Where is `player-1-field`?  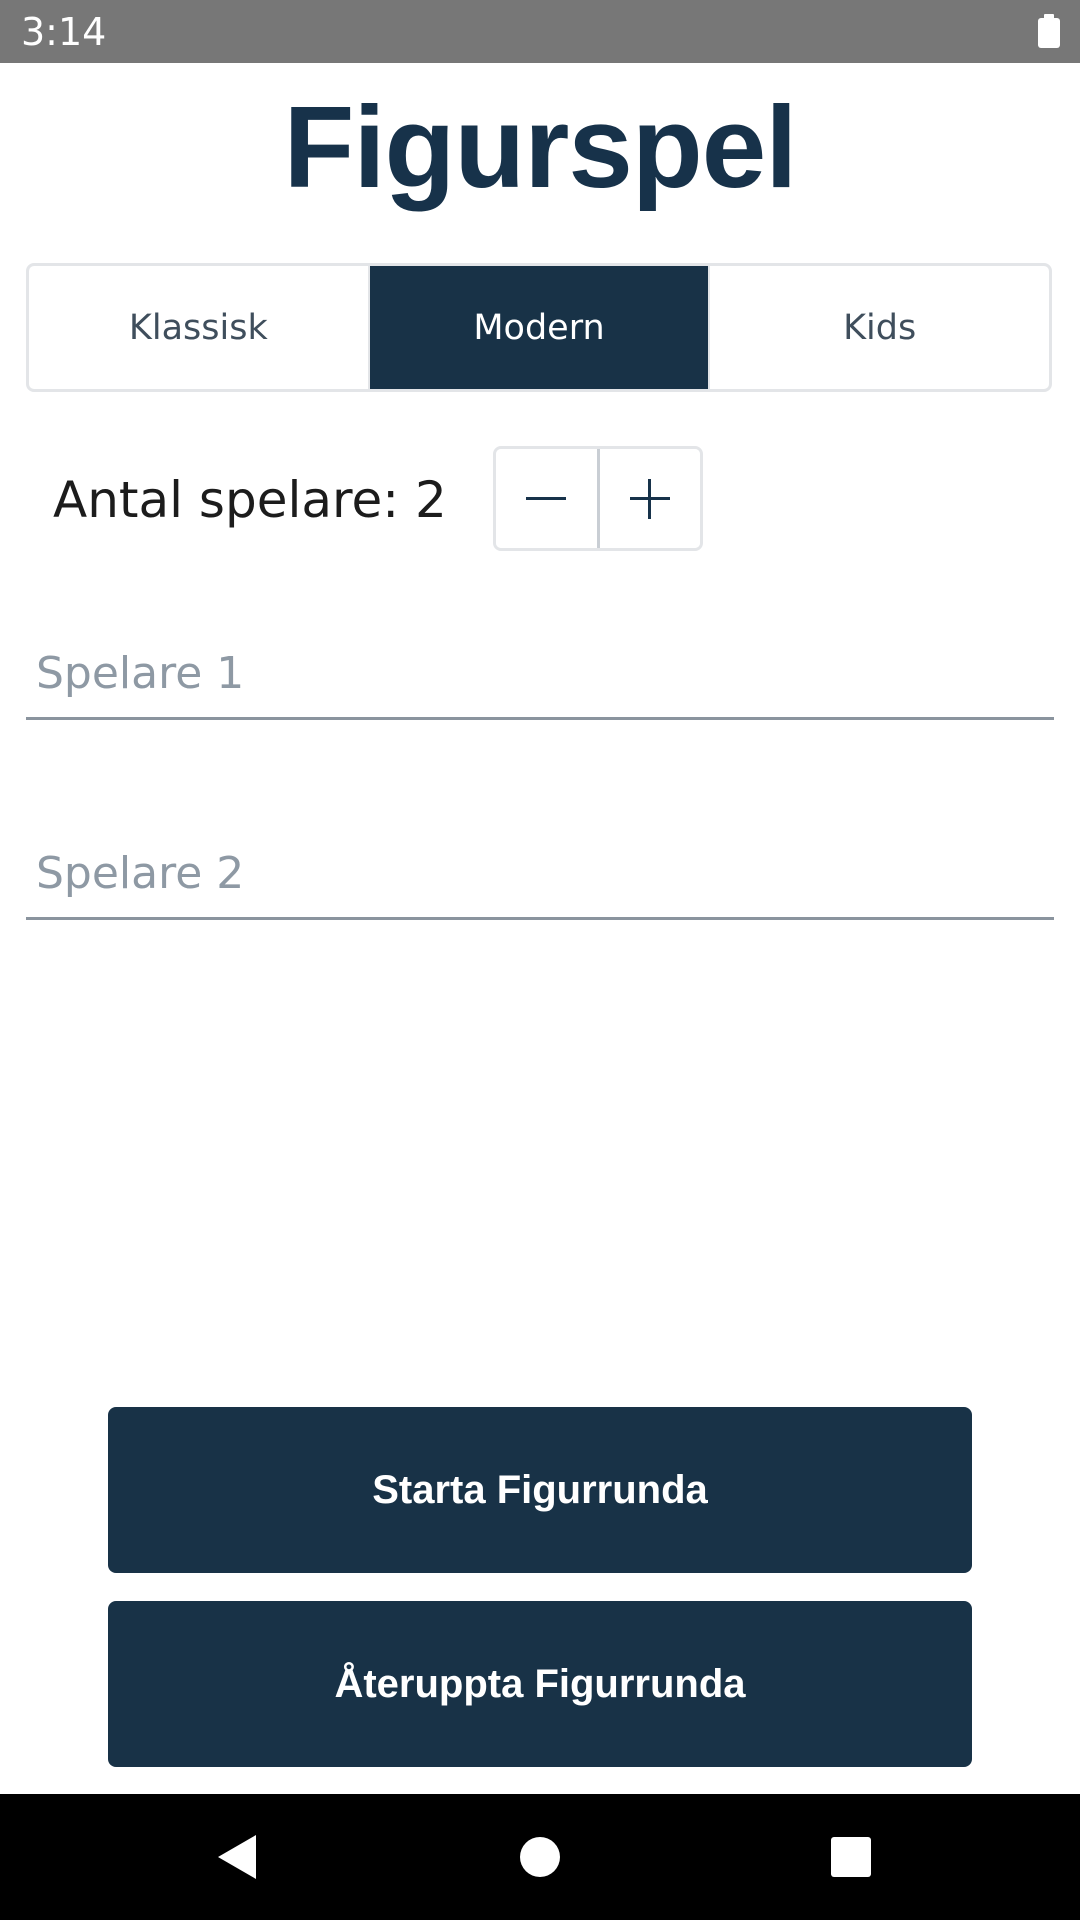 player-1-field is located at coordinates (540, 675).